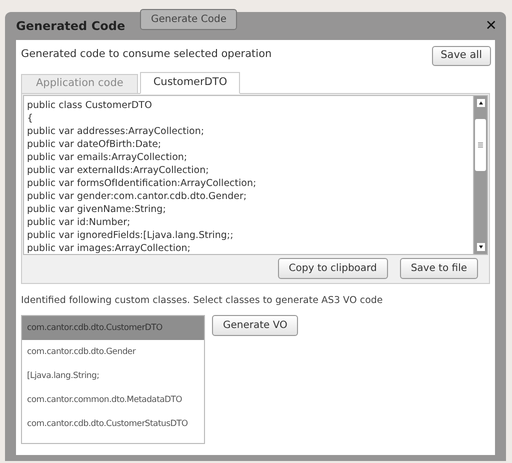  What do you see at coordinates (439, 268) in the screenshot?
I see `code-action-button: Save to file` at bounding box center [439, 268].